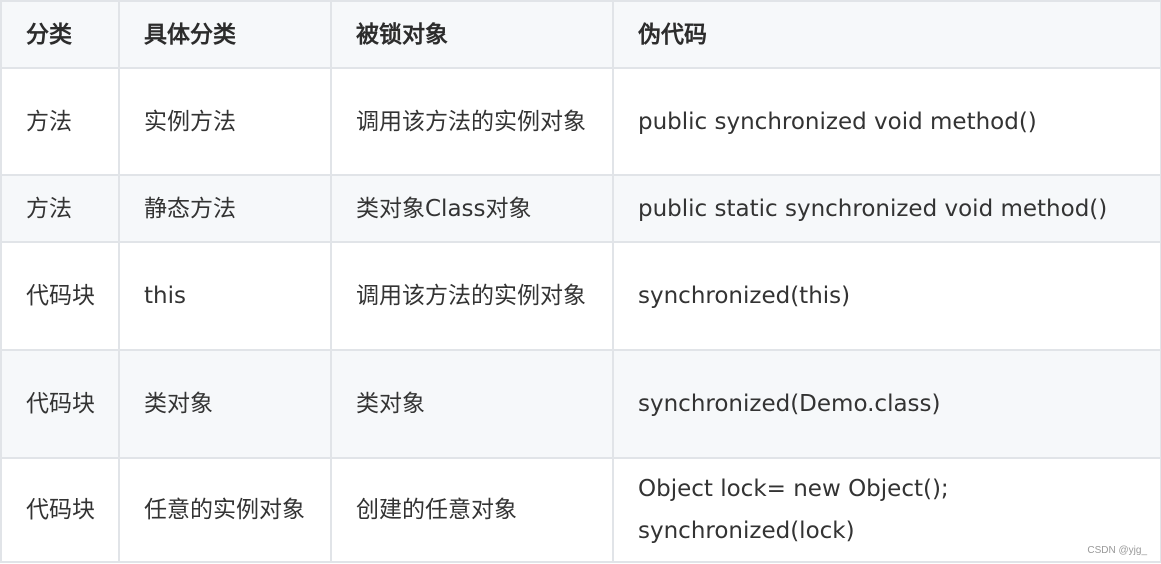 The image size is (1161, 564). Describe the element at coordinates (746, 531) in the screenshot. I see `code-line: synchronized(lock)` at that location.